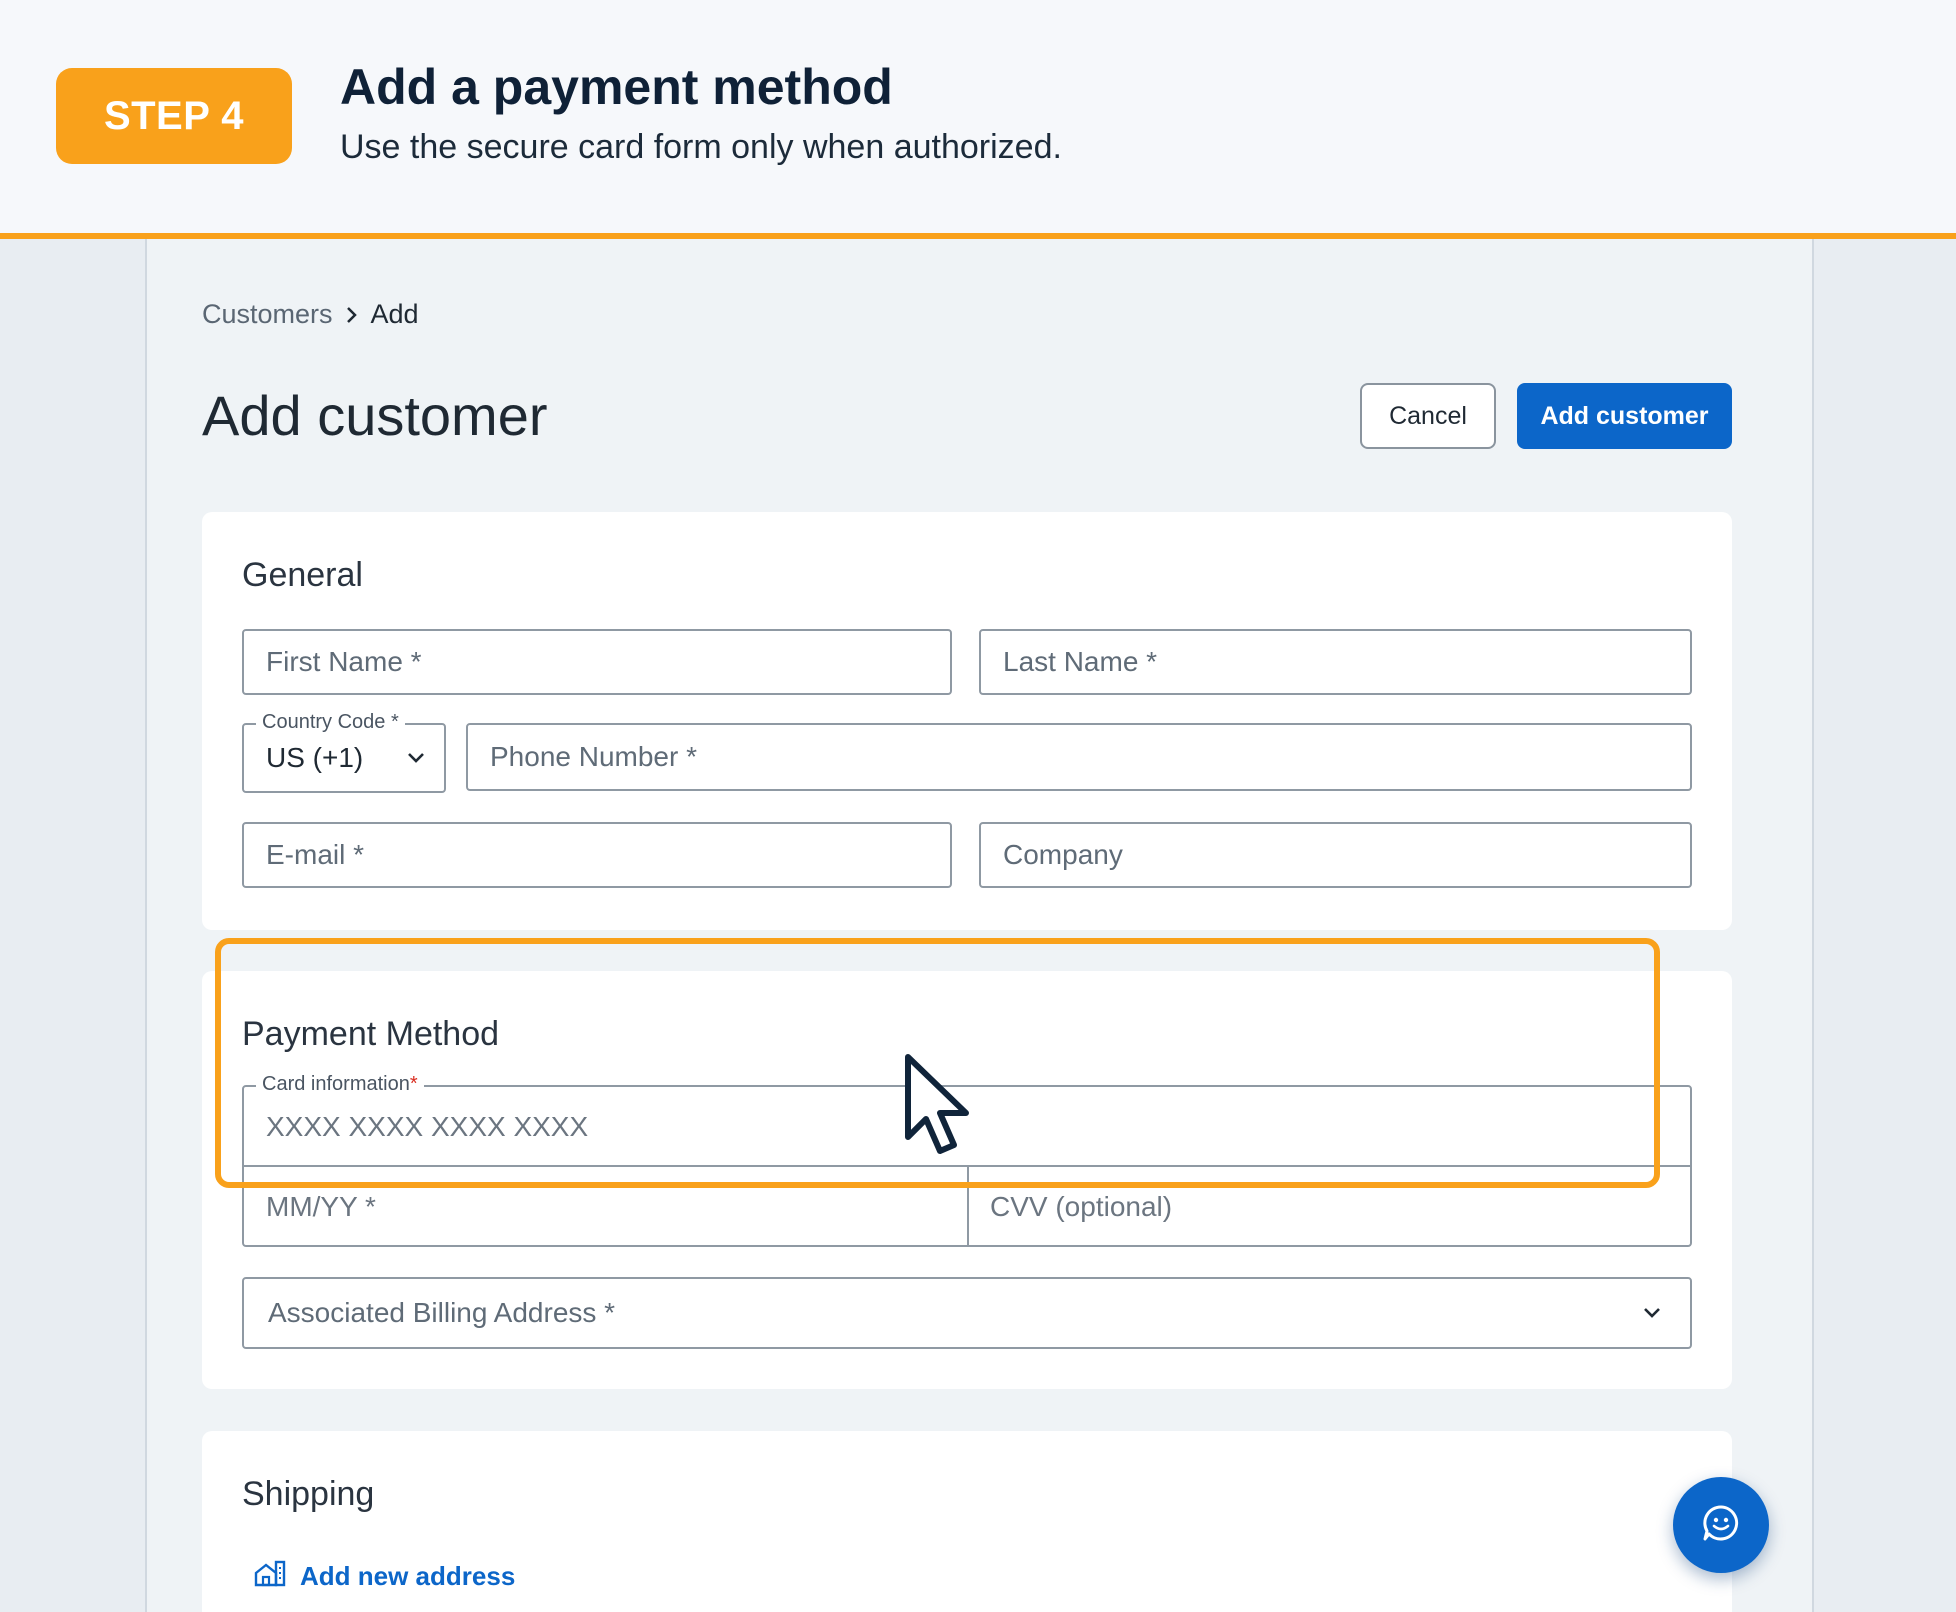 The image size is (1956, 1612). What do you see at coordinates (394, 314) in the screenshot?
I see `breadcrumb-current: Add` at bounding box center [394, 314].